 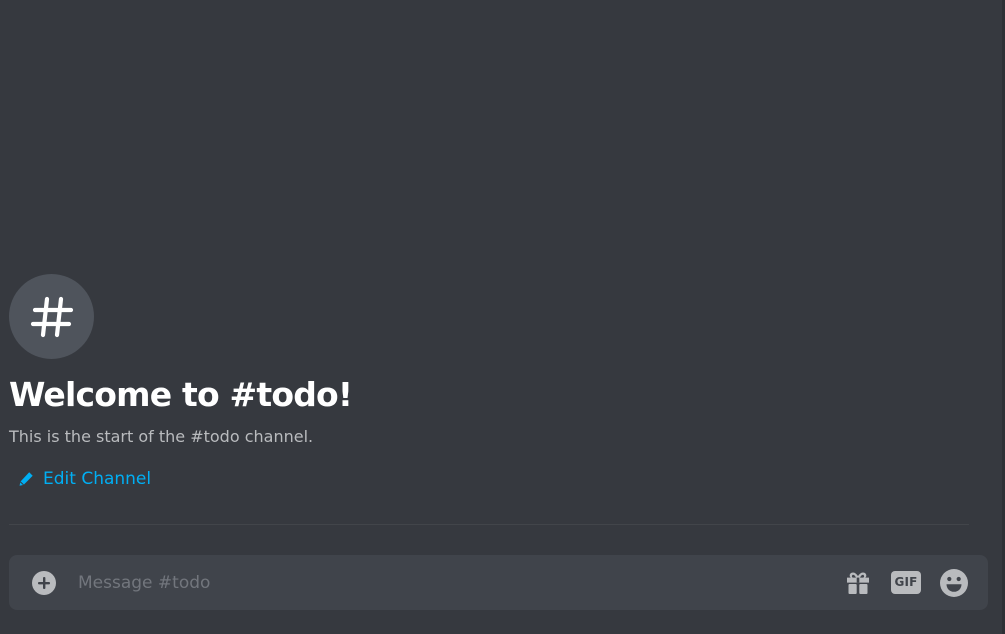 I want to click on edit-channel-link: Edit Channel, so click(x=84, y=479).